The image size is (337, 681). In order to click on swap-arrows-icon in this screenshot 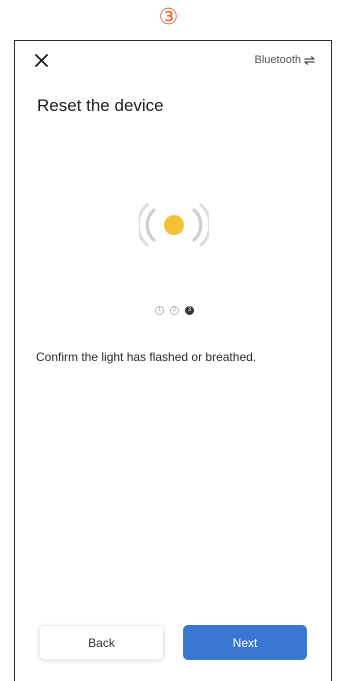, I will do `click(309, 60)`.